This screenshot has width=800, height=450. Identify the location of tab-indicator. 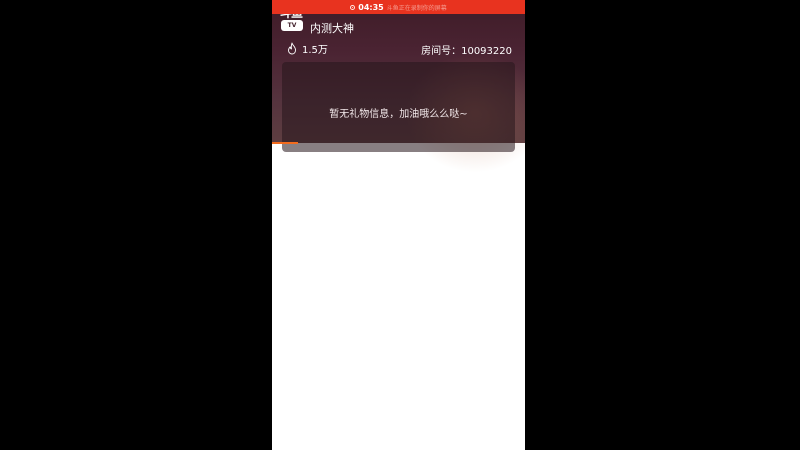
(285, 143).